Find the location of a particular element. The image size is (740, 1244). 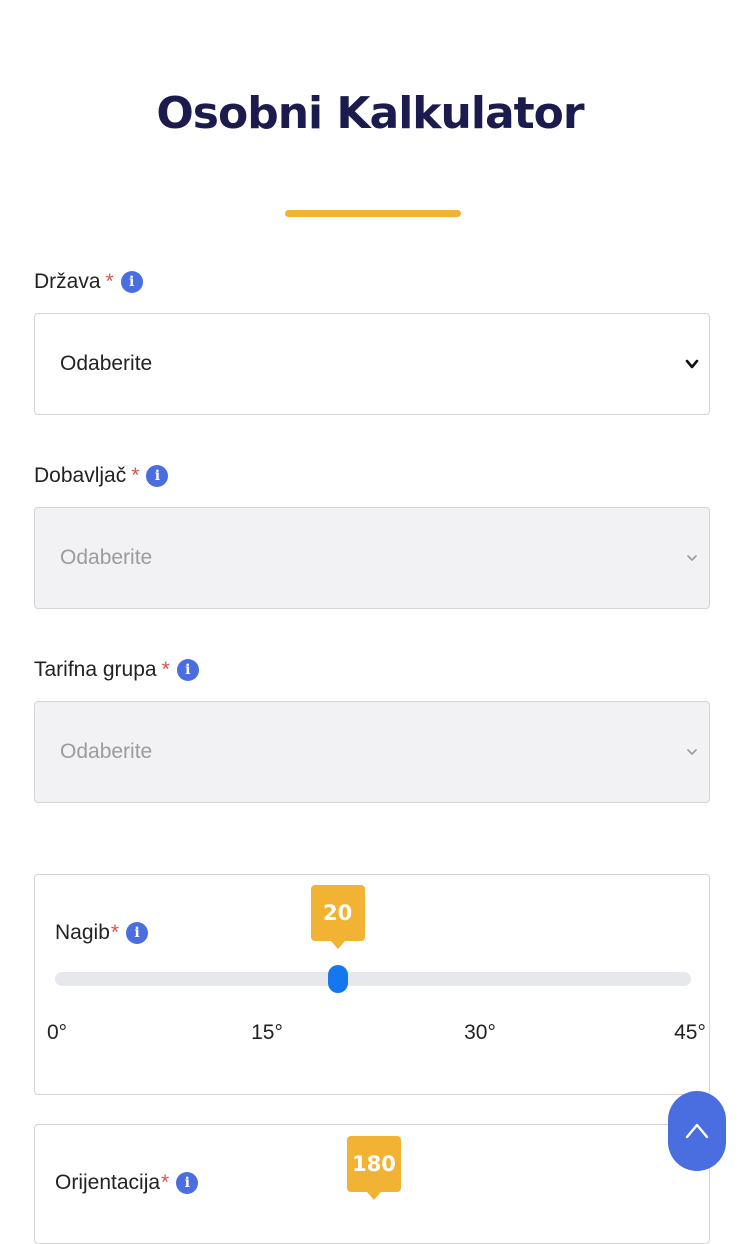

field-label-tarifna-grupa: Tarifna grupa * i is located at coordinates (116, 670).